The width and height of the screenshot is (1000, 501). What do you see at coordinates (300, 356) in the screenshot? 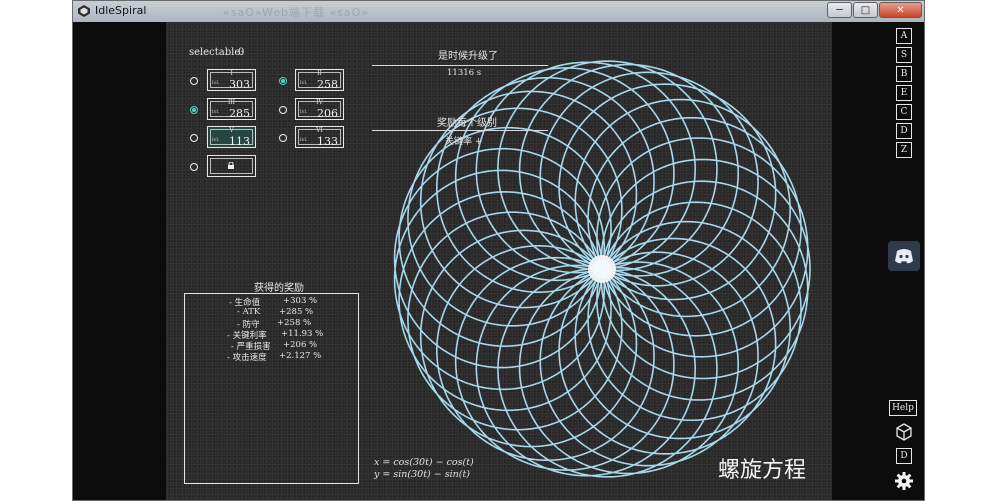
I see `reward-value: +2.127 %` at bounding box center [300, 356].